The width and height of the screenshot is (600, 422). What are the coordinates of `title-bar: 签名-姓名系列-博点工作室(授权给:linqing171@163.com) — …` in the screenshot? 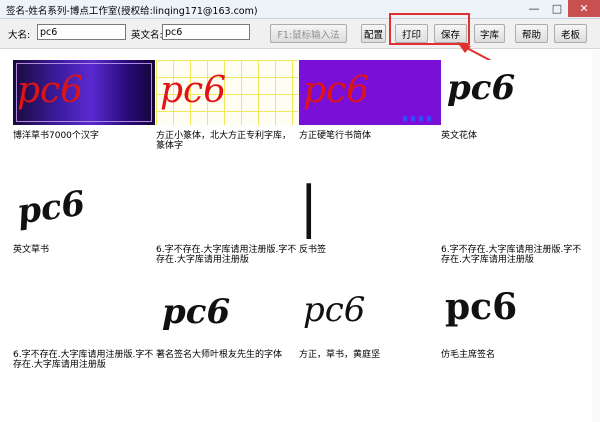 It's located at (300, 9).